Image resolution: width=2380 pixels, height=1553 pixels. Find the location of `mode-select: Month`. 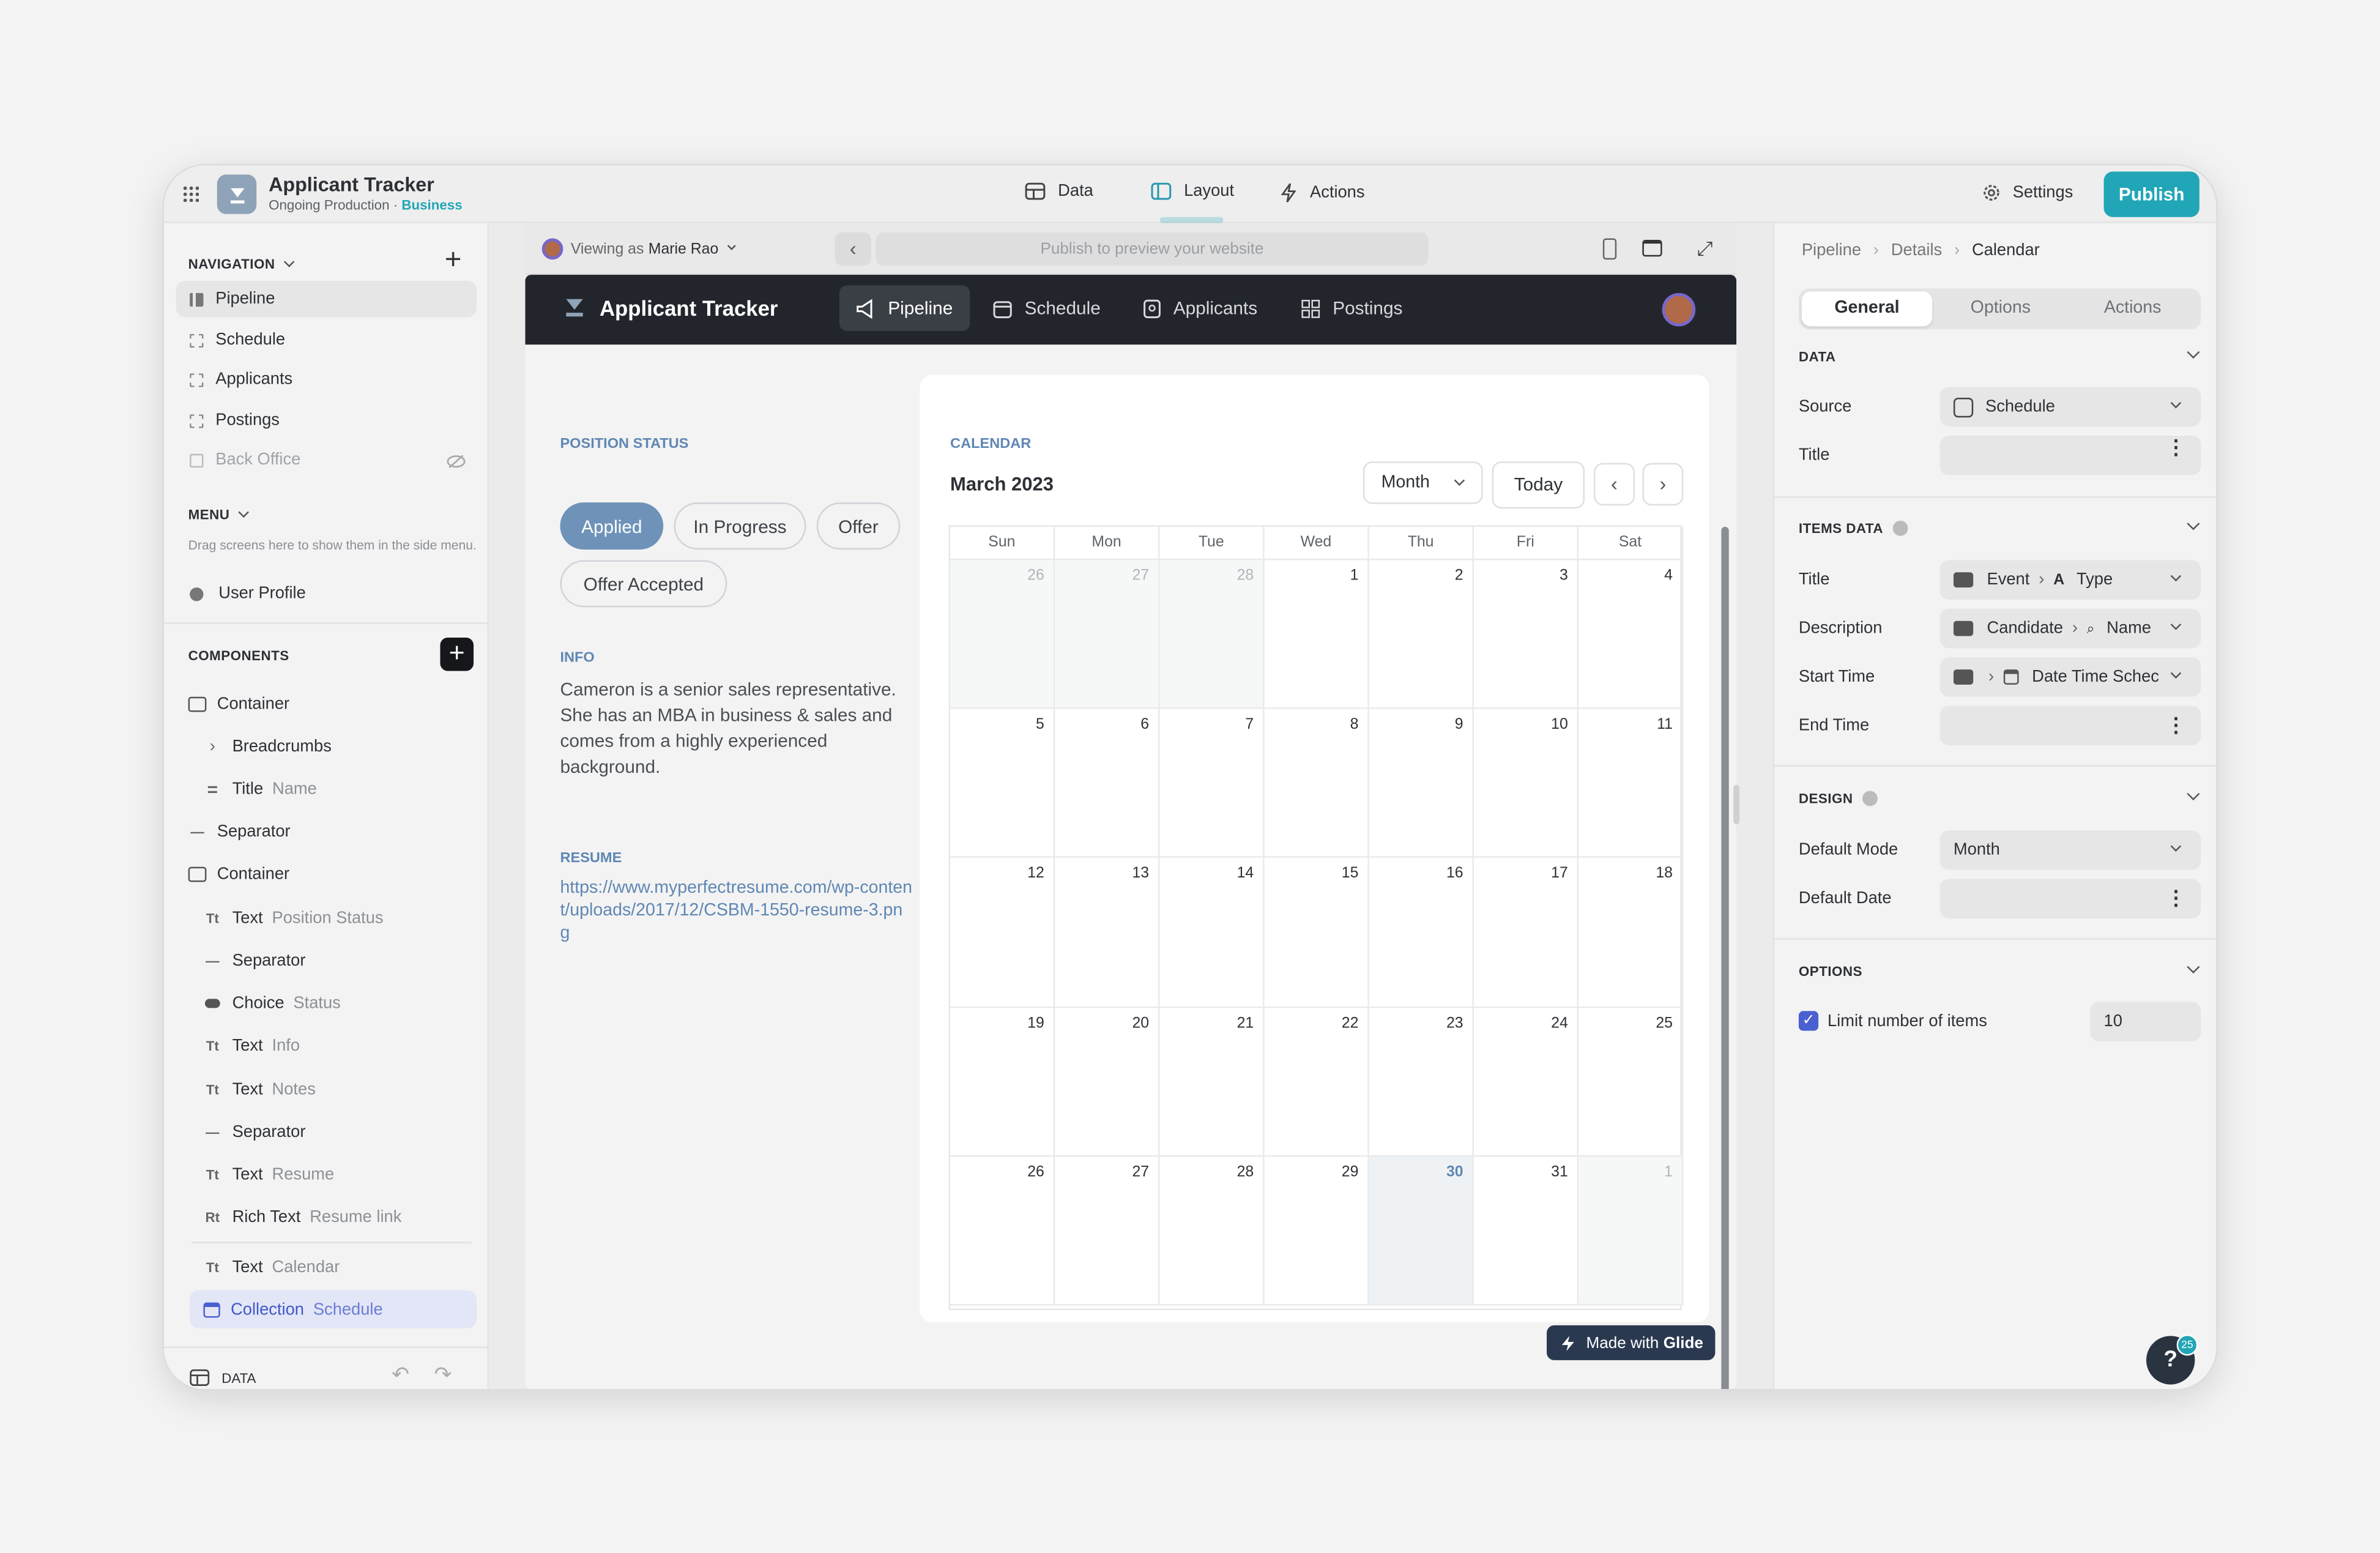

mode-select: Month is located at coordinates (1423, 483).